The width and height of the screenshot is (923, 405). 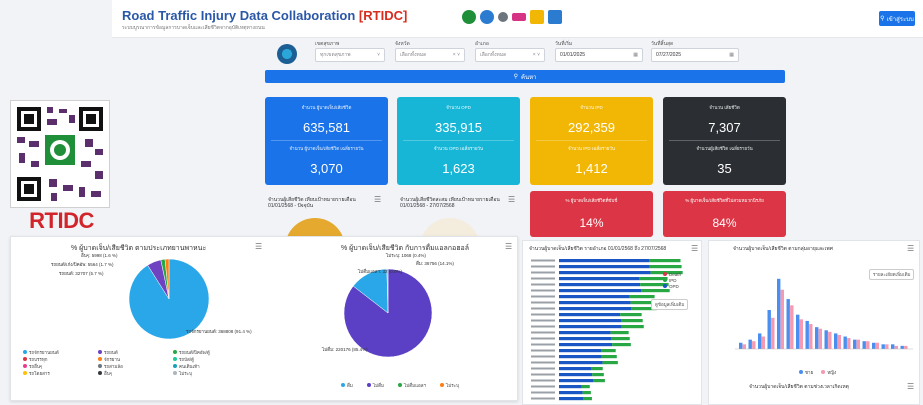 What do you see at coordinates (60, 352) in the screenshot?
I see `legend-item: รถจักรยานยนต์` at bounding box center [60, 352].